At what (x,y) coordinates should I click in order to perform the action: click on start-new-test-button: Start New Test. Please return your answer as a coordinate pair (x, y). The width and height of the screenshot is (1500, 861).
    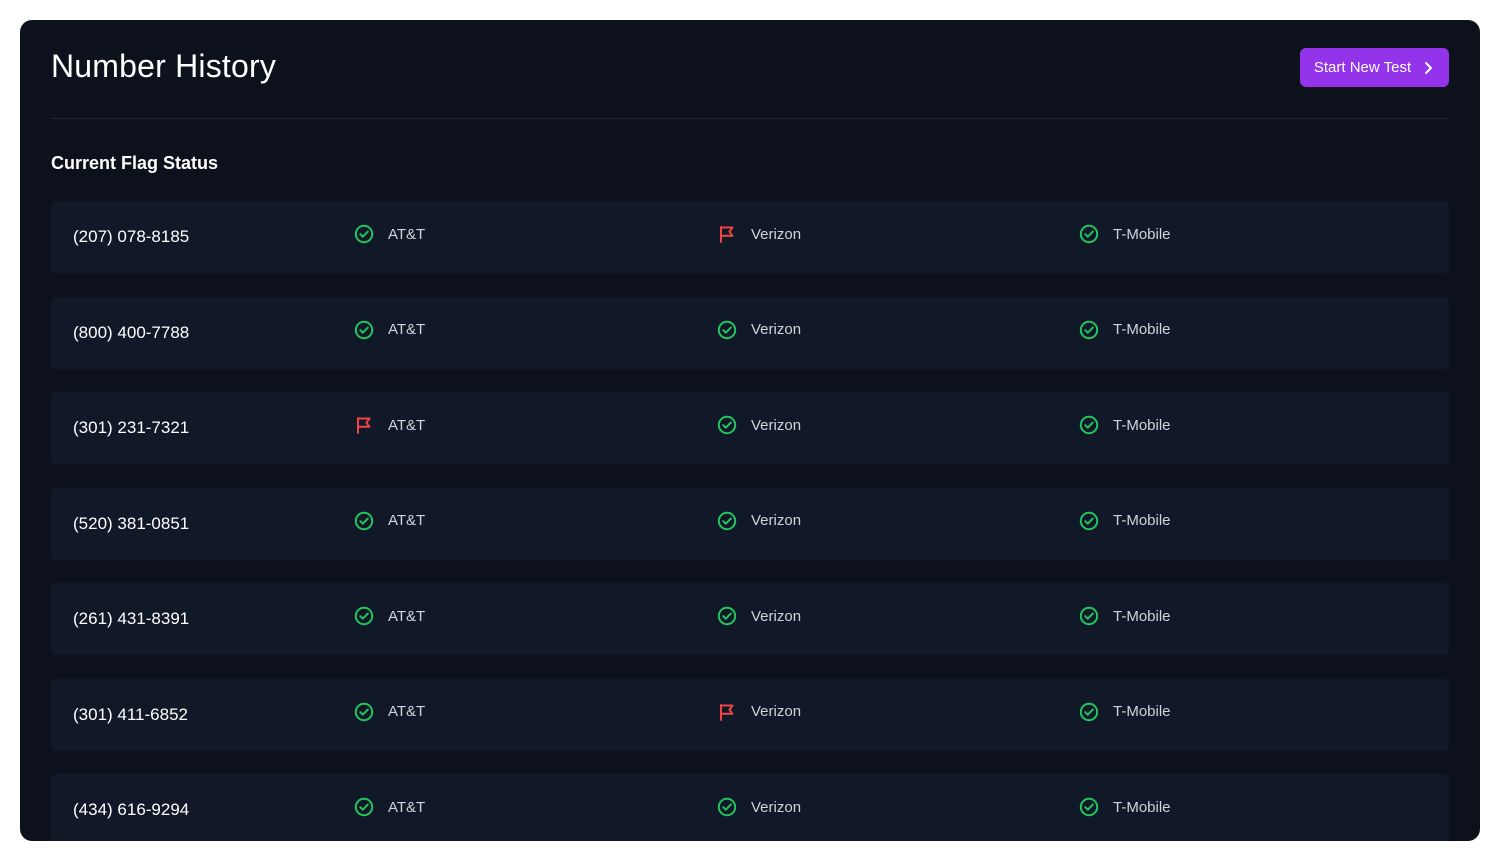
    Looking at the image, I should click on (1374, 67).